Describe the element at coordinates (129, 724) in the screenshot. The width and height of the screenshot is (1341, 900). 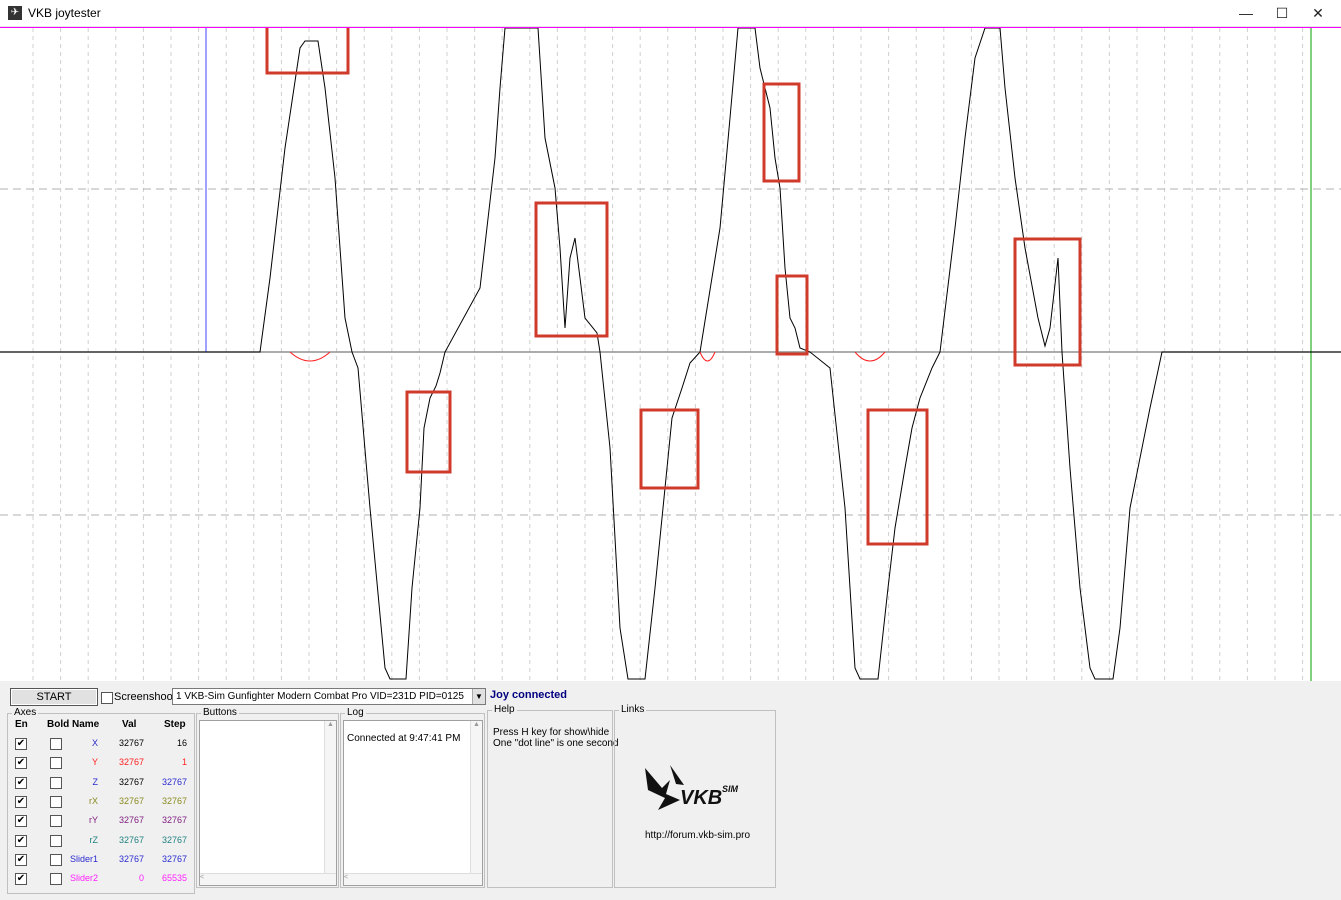
I see `col-header-val: Val` at that location.